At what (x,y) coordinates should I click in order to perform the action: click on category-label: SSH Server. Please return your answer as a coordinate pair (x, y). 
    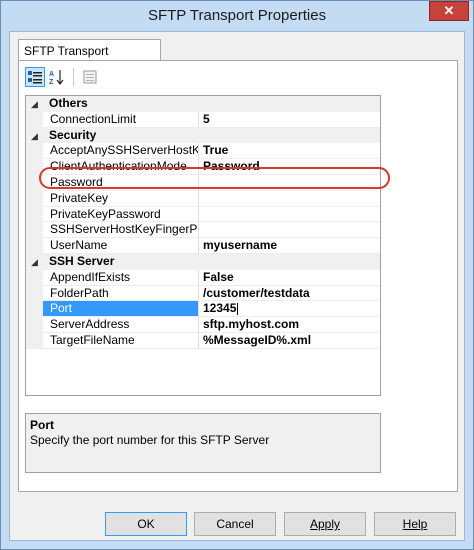
    Looking at the image, I should click on (211, 262).